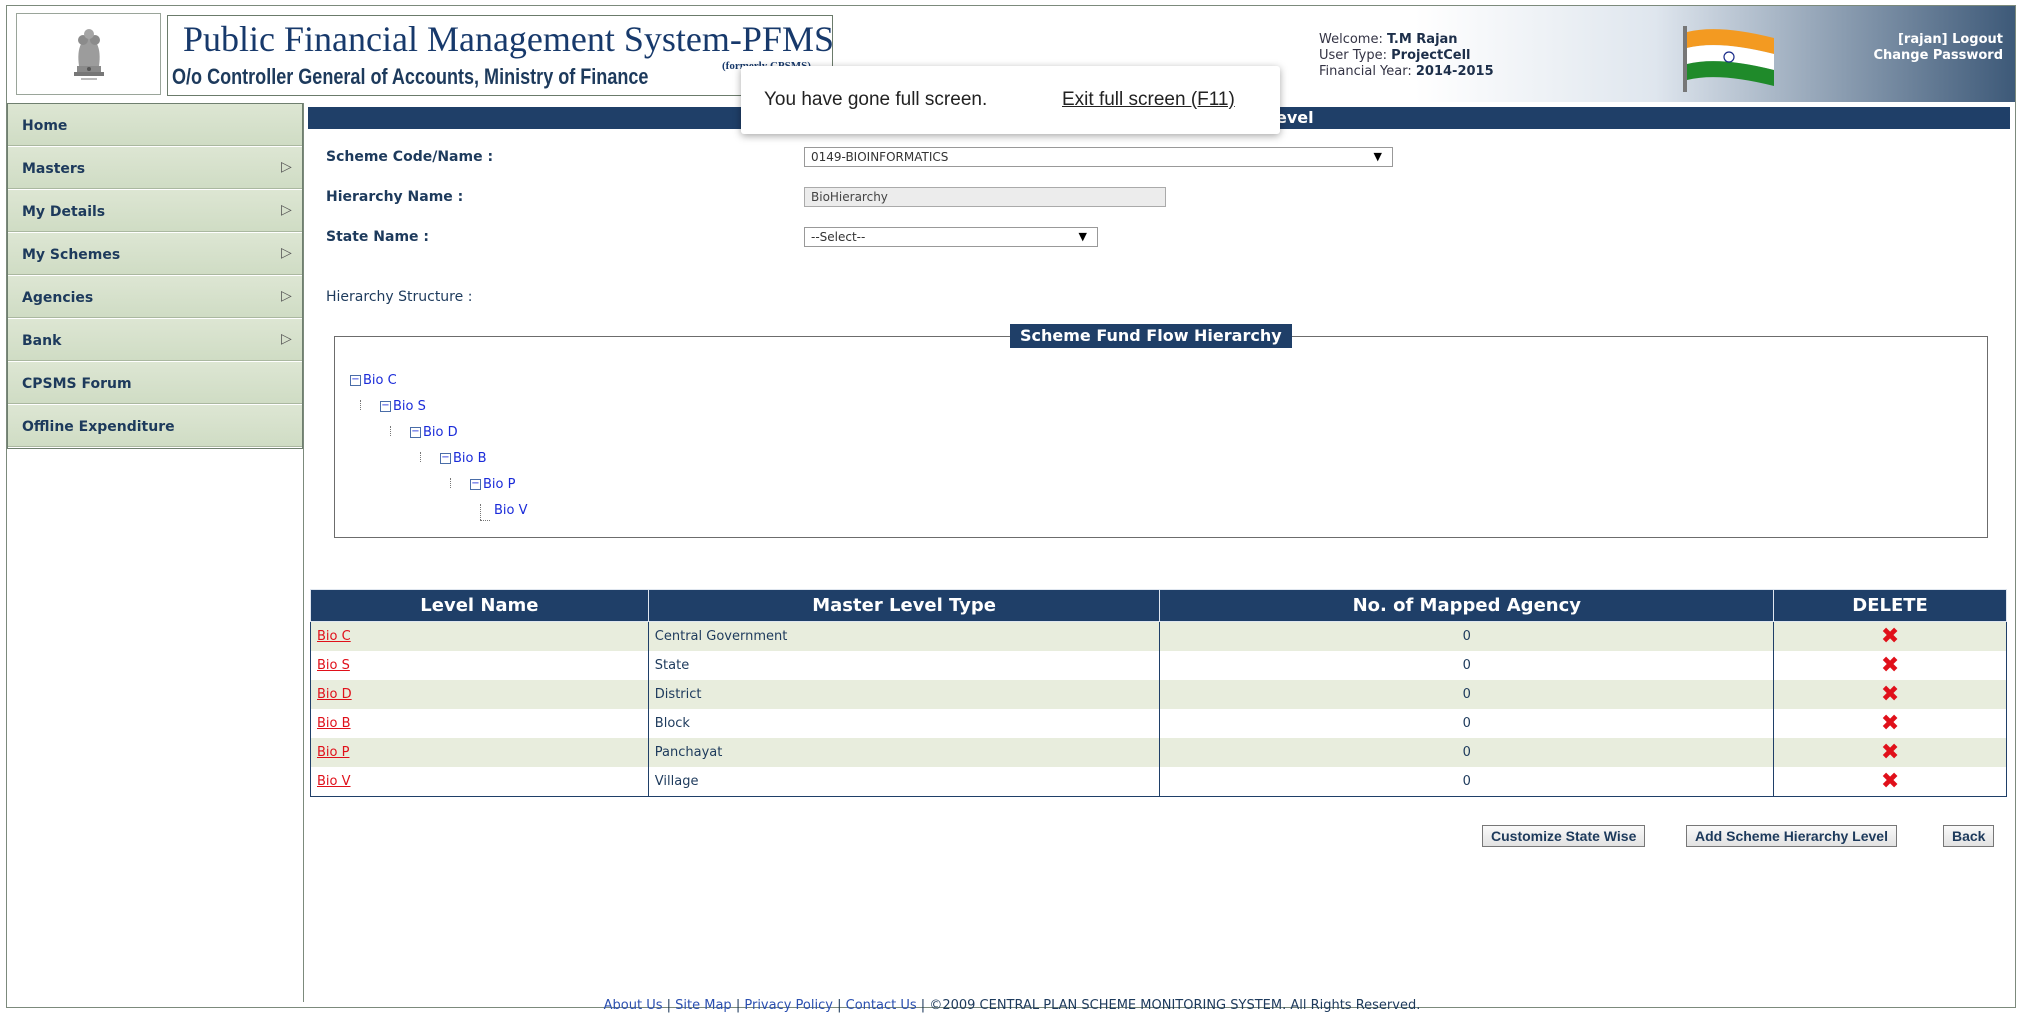  Describe the element at coordinates (155, 340) in the screenshot. I see `sidebar-item-bank: Bank ▷` at that location.